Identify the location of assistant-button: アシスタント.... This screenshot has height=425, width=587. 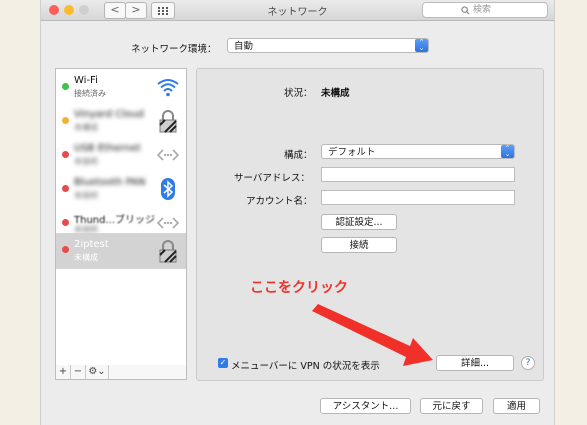
(365, 406).